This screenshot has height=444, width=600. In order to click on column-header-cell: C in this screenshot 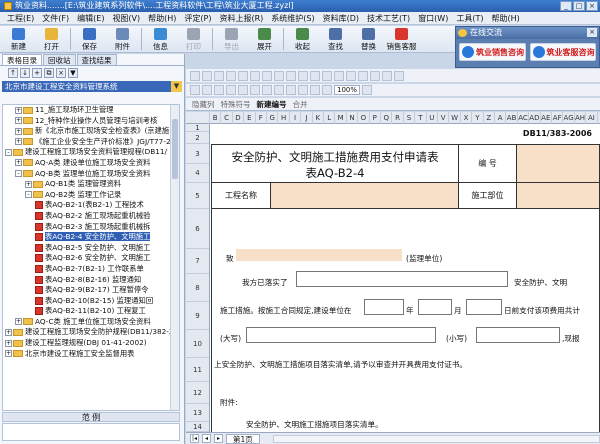, I will do `click(227, 118)`.